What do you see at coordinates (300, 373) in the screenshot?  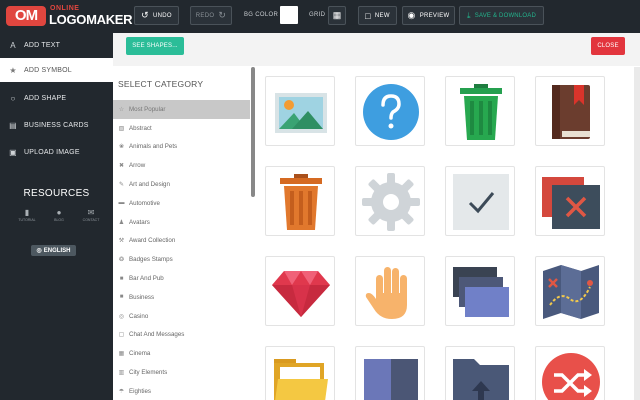 I see `symbol-folder-open` at bounding box center [300, 373].